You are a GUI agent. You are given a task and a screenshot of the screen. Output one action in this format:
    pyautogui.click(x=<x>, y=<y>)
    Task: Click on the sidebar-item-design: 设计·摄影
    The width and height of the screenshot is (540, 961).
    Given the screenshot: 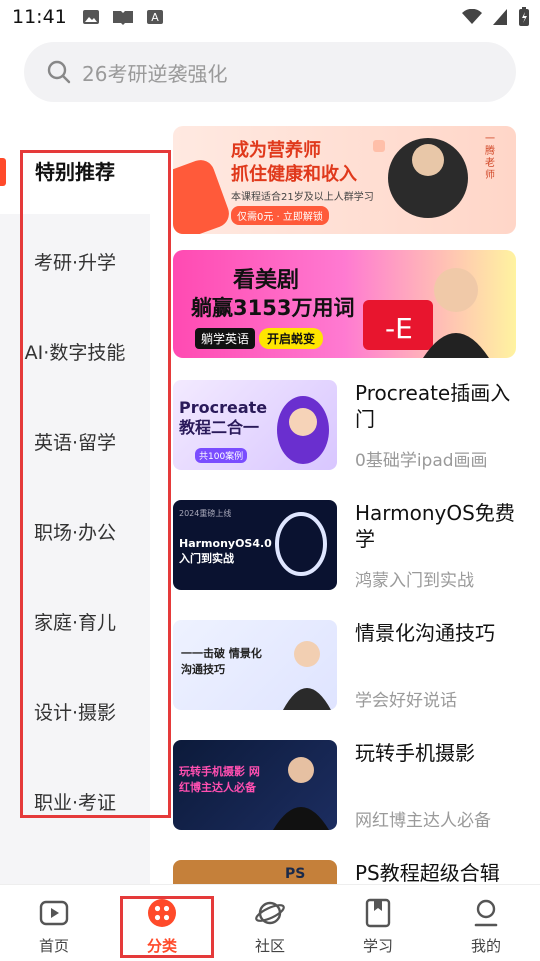 What is the action you would take?
    pyautogui.click(x=75, y=711)
    